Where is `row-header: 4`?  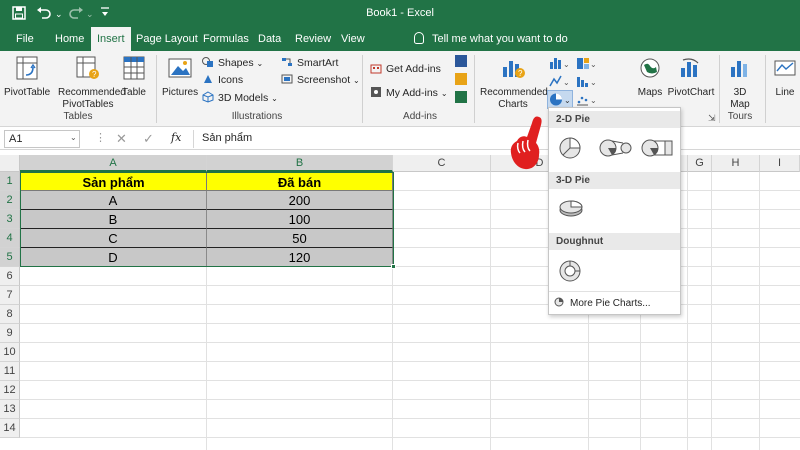 row-header: 4 is located at coordinates (10, 238).